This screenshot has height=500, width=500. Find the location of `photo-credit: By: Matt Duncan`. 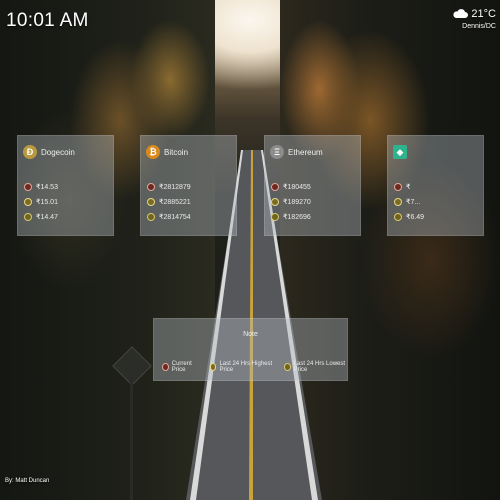

photo-credit: By: Matt Duncan is located at coordinates (27, 481).